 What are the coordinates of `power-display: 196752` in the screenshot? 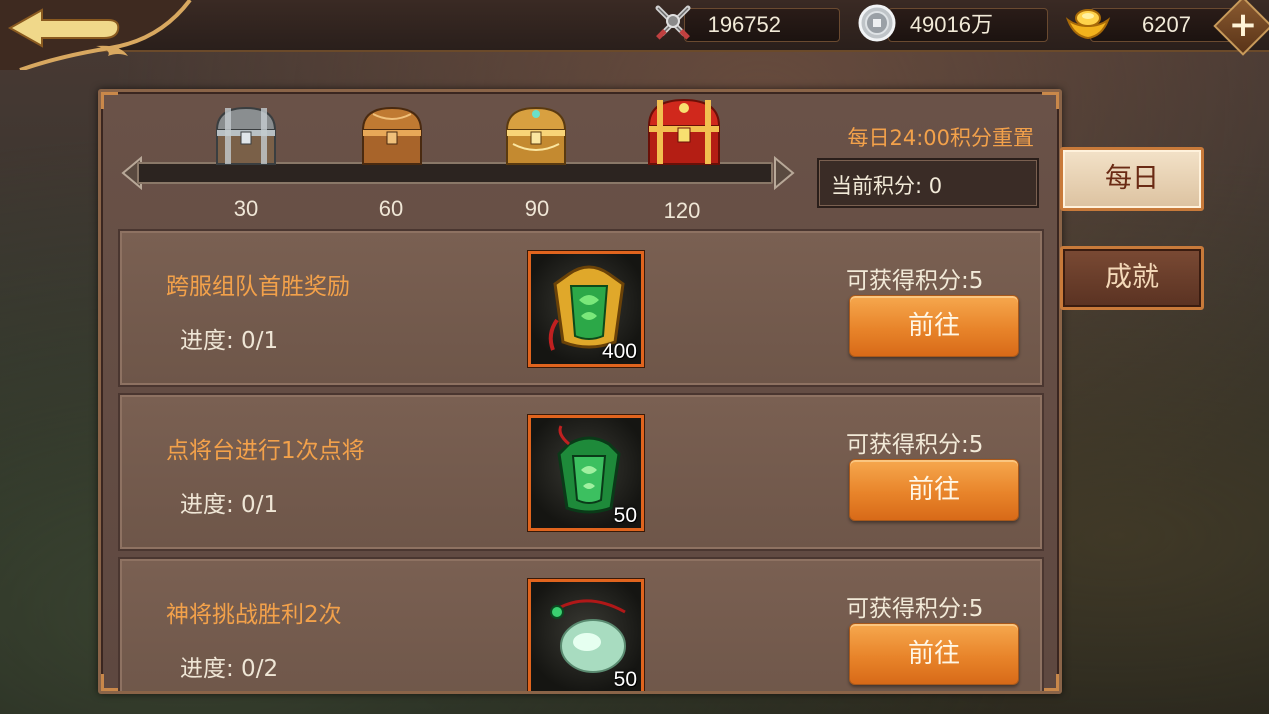 It's located at (762, 25).